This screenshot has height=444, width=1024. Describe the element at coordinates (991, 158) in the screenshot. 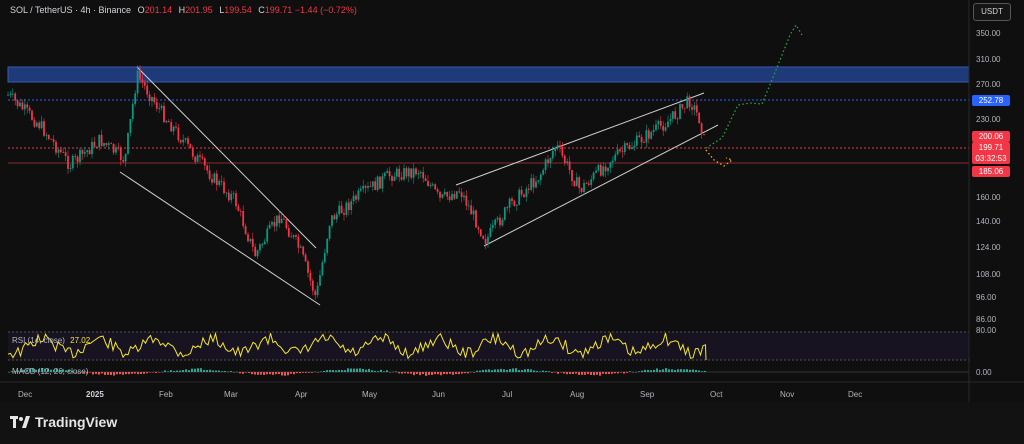

I see `countdown-value: 03:32:53` at that location.